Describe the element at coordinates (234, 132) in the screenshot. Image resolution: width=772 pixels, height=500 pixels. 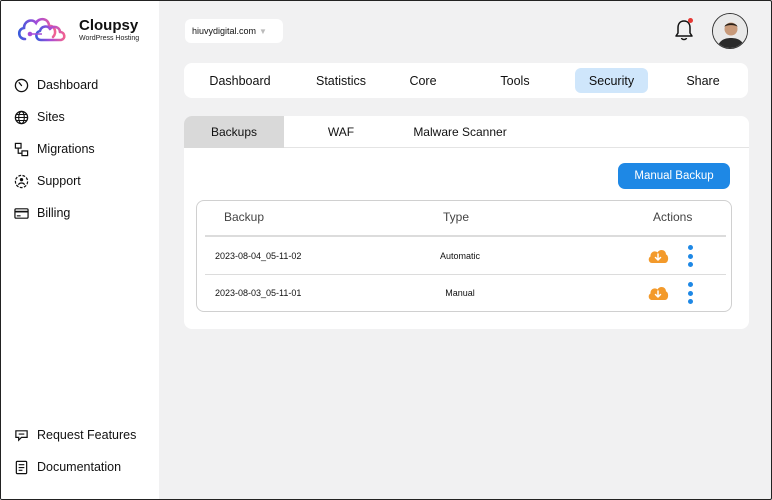
I see `subtab-backups: Backups` at that location.